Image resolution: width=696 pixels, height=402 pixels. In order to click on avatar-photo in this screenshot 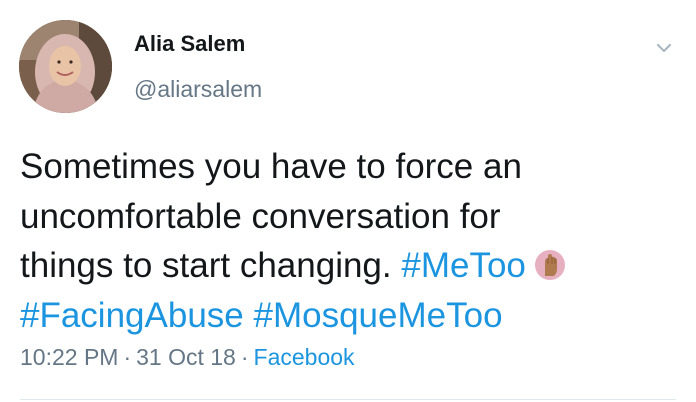, I will do `click(65, 66)`.